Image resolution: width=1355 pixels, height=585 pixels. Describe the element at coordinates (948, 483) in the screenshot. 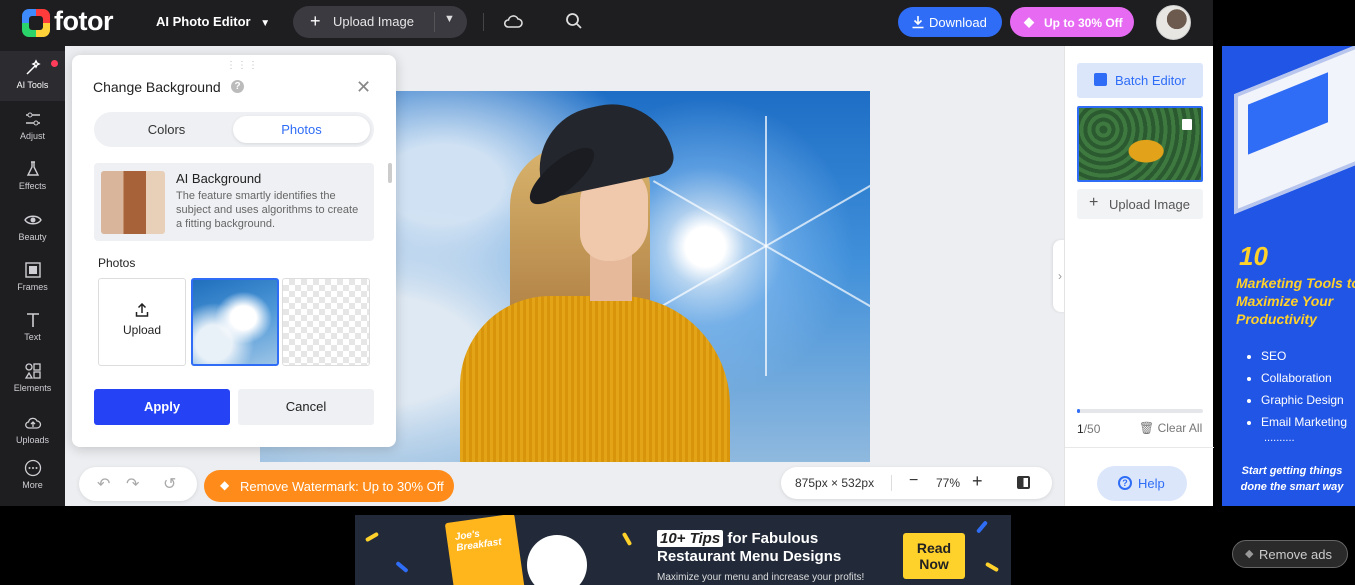

I see `zoom-level: 77%` at that location.